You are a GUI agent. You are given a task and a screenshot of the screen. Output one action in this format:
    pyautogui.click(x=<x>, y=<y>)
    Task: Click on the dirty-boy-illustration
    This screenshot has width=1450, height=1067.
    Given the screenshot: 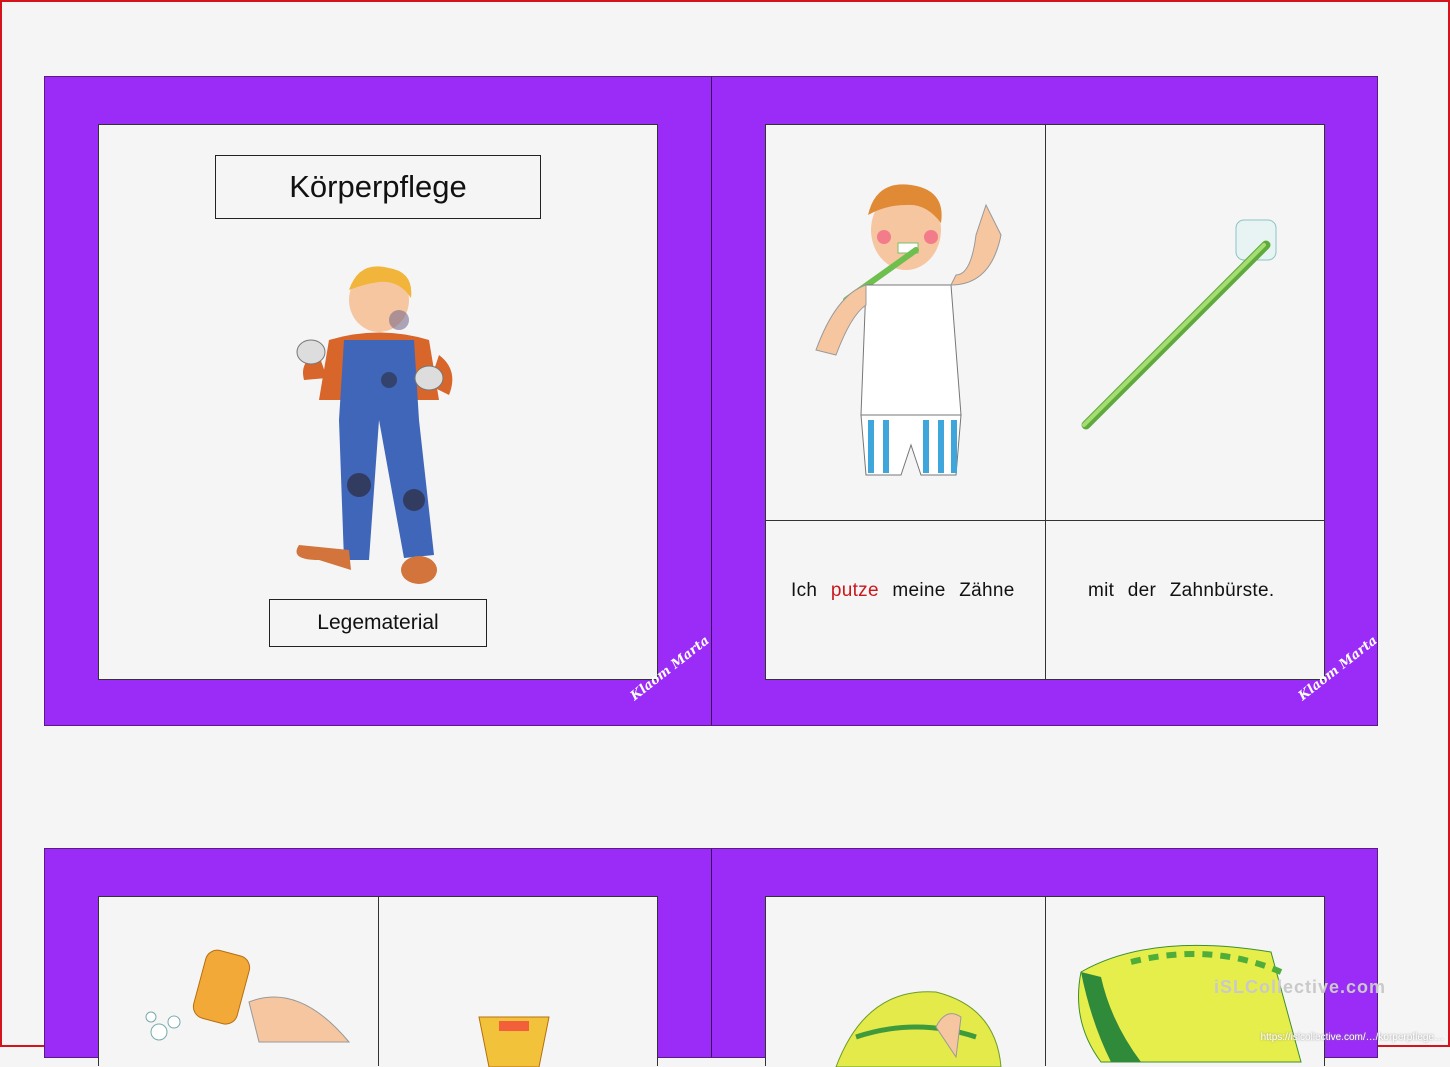 What is the action you would take?
    pyautogui.click(x=374, y=425)
    